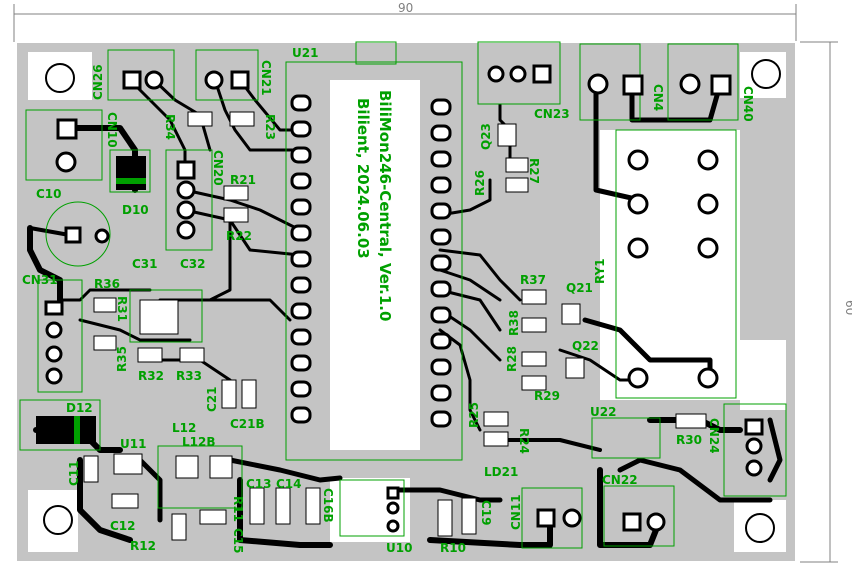  What do you see at coordinates (238, 509) in the screenshot?
I see `label-R11: R11` at bounding box center [238, 509].